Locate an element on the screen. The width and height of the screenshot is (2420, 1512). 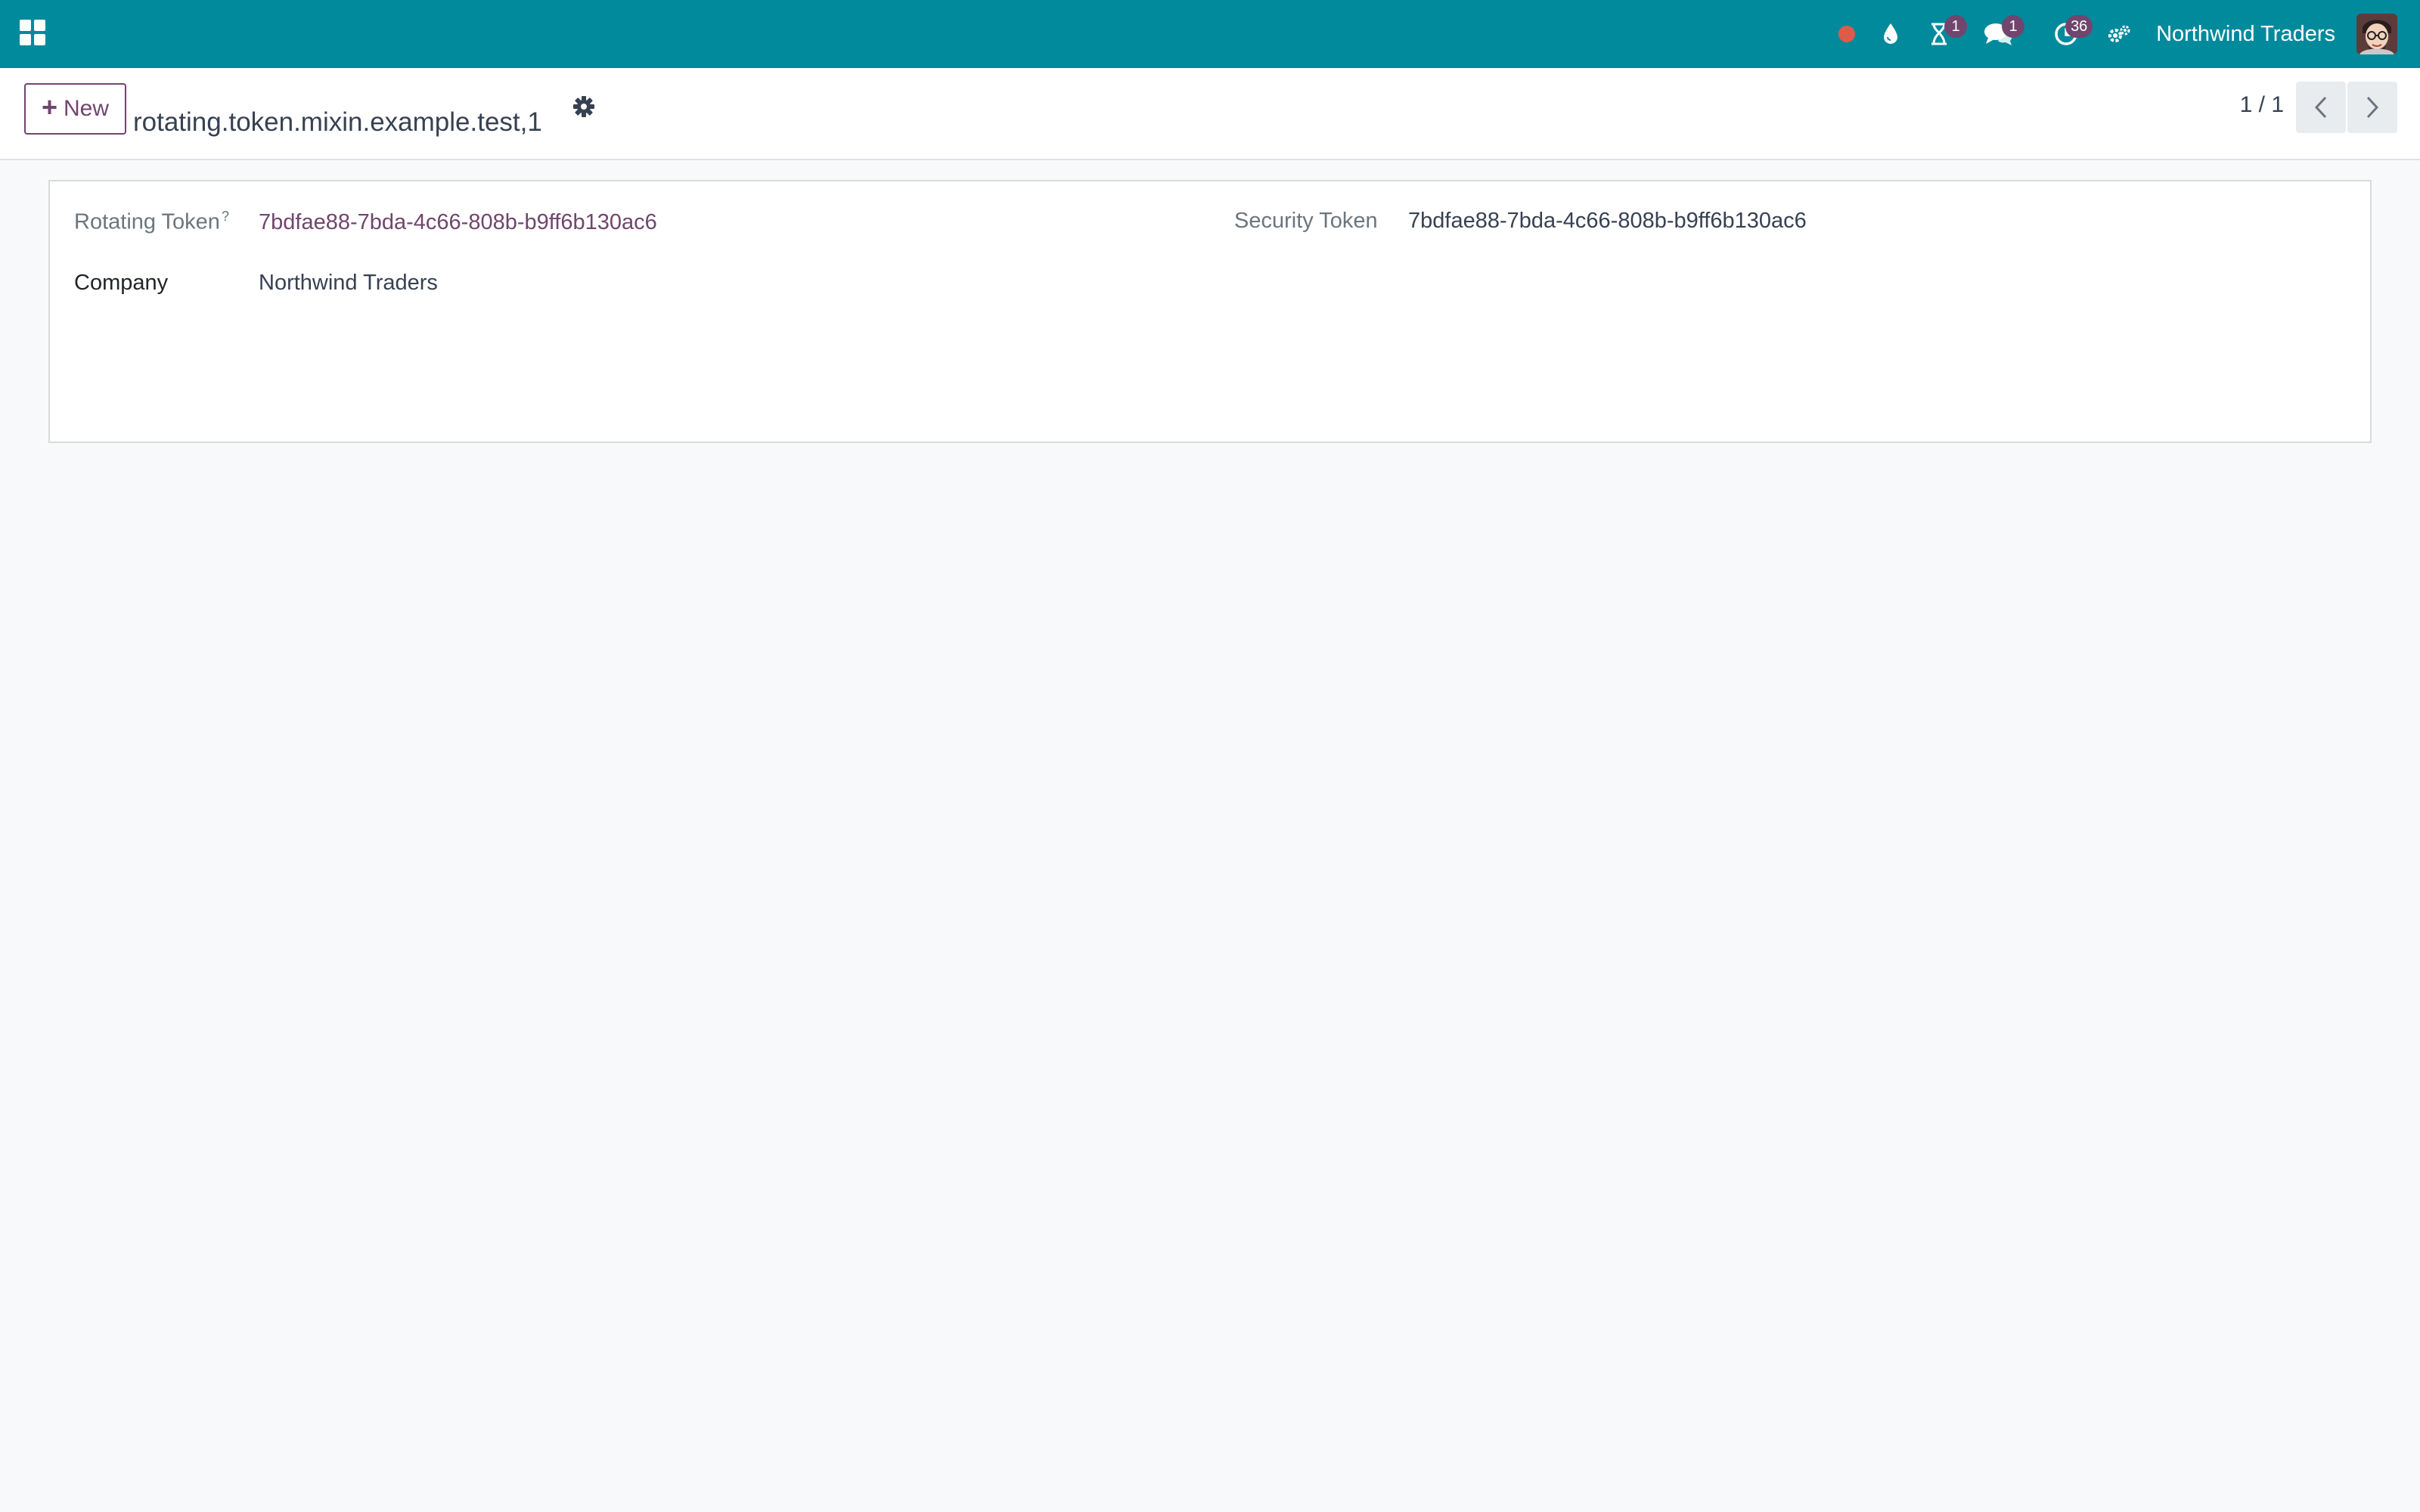
record-title: rotating.token.mixin.example.test,1 is located at coordinates (337, 122).